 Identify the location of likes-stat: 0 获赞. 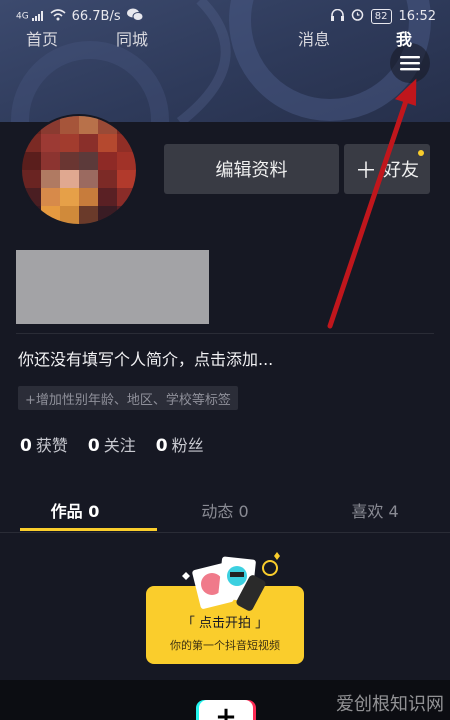
(44, 444).